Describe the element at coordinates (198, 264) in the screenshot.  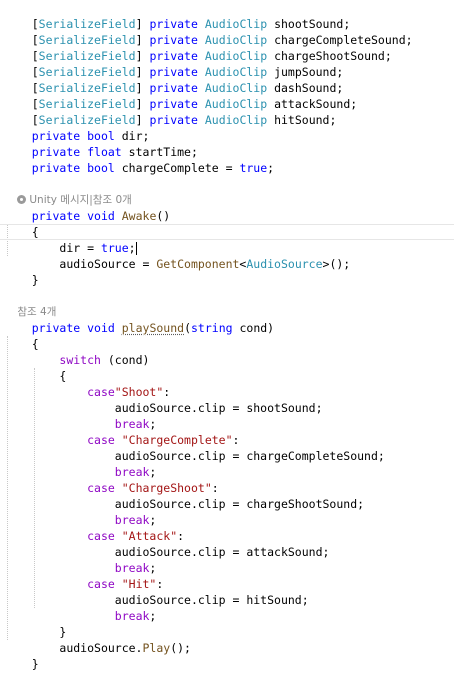
I see `method-name: GetComponent` at that location.